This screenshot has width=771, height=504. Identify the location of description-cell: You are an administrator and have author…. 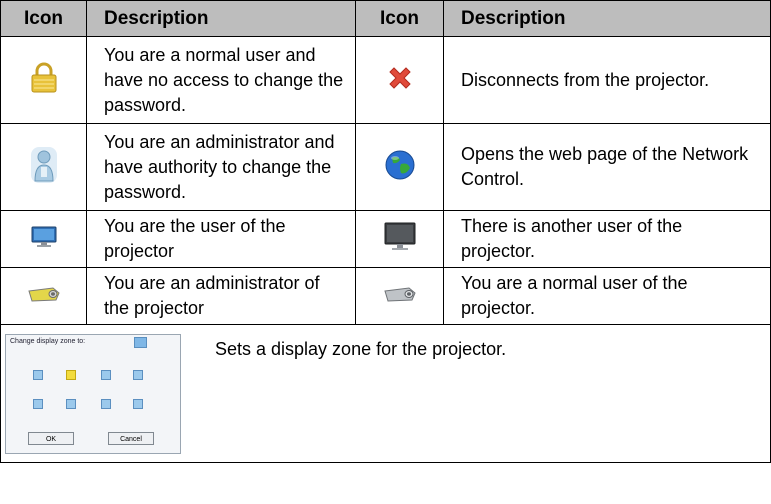
(221, 167).